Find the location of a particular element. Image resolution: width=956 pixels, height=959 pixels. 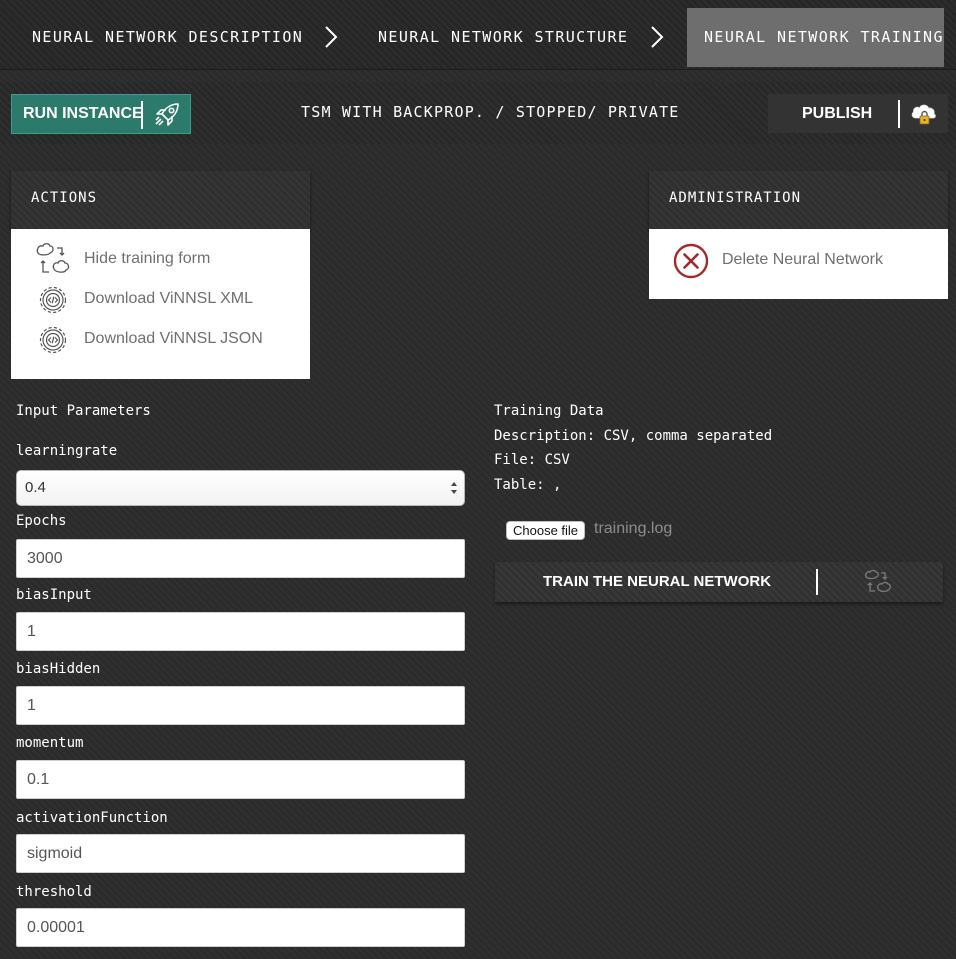

epochs-label: Epochs is located at coordinates (41, 521).